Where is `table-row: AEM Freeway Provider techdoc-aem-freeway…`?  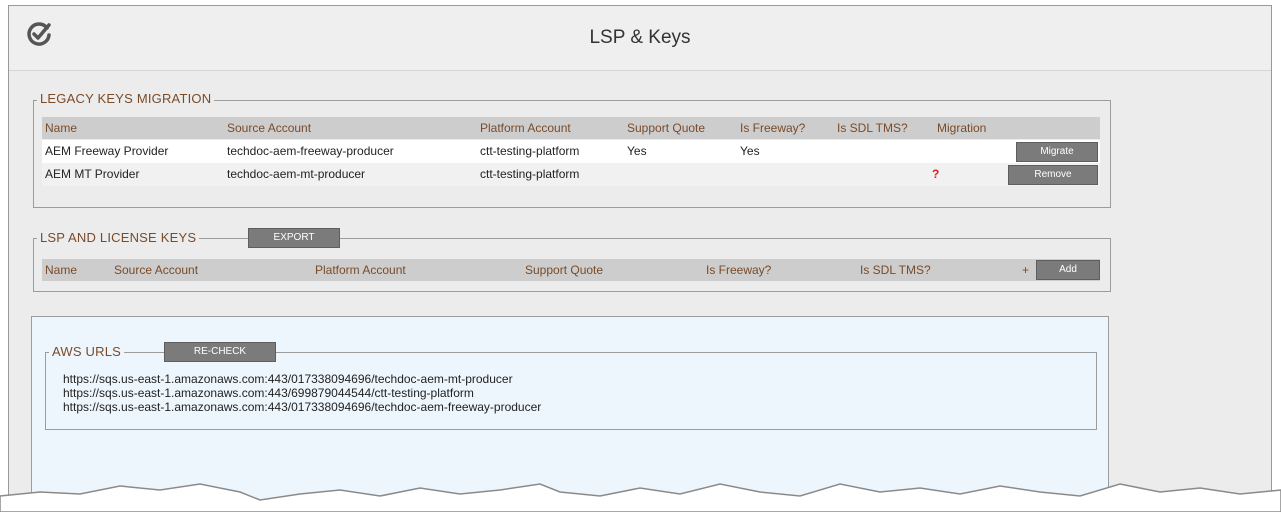
table-row: AEM Freeway Provider techdoc-aem-freeway… is located at coordinates (571, 151).